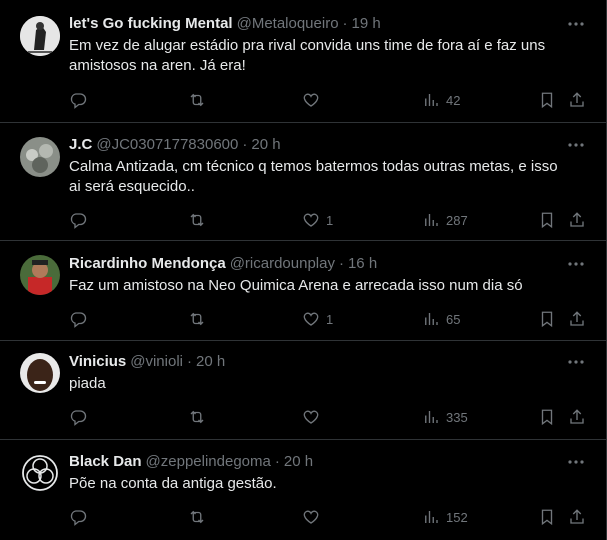 Image resolution: width=607 pixels, height=540 pixels. Describe the element at coordinates (445, 517) in the screenshot. I see `views-button: 152` at that location.